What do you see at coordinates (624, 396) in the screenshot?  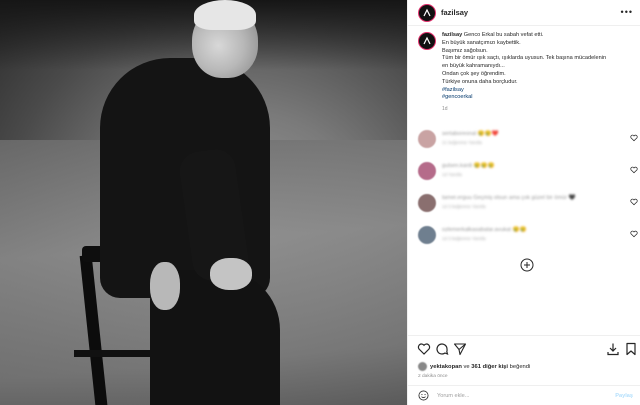 I see `post-comment-button: Paylaş` at bounding box center [624, 396].